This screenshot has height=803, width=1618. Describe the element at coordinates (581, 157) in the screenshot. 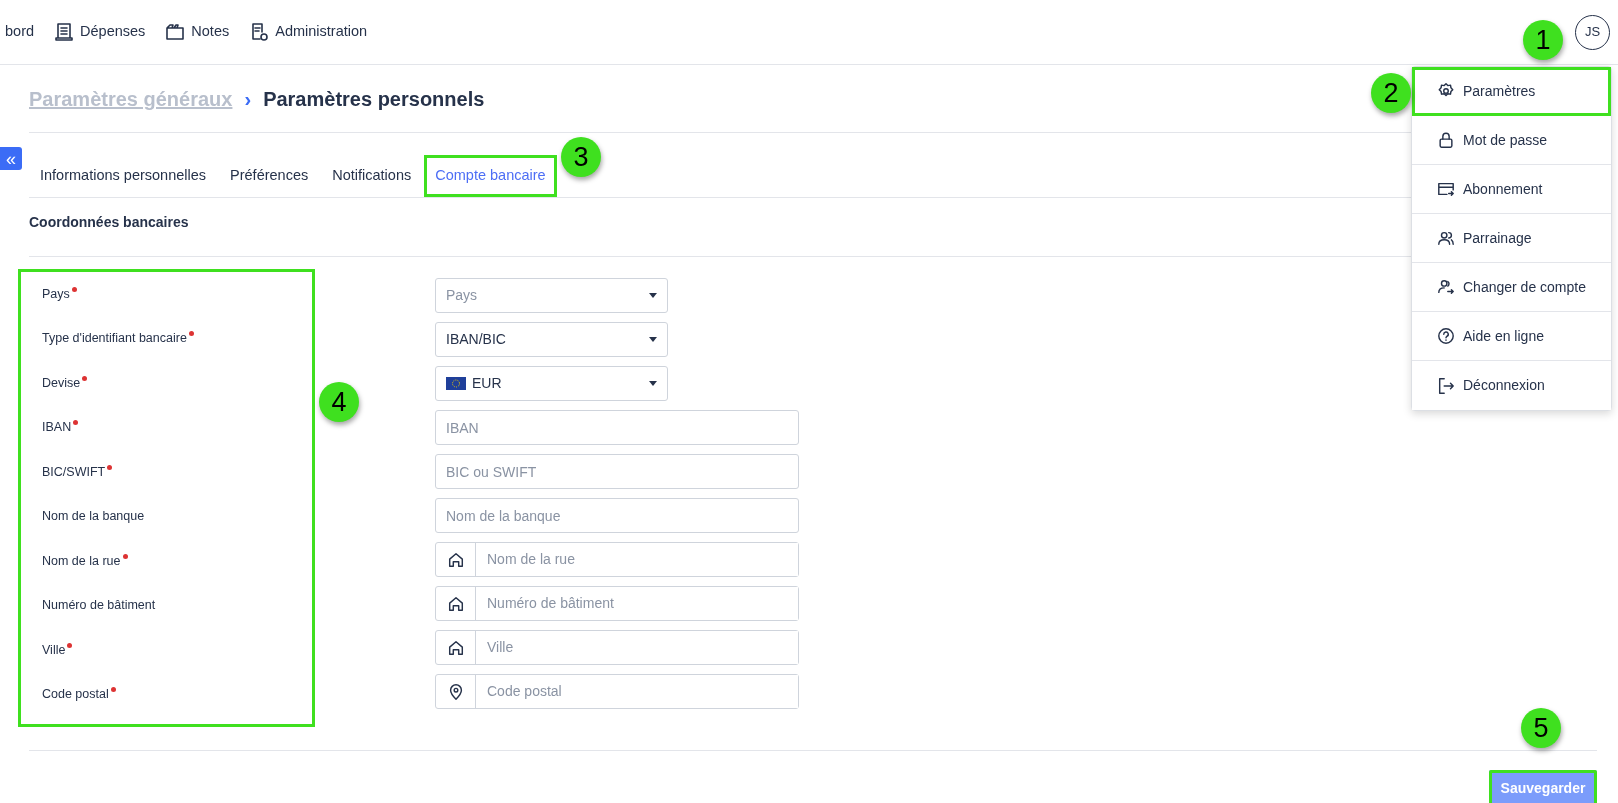

I see `step-number-badge: 3` at that location.